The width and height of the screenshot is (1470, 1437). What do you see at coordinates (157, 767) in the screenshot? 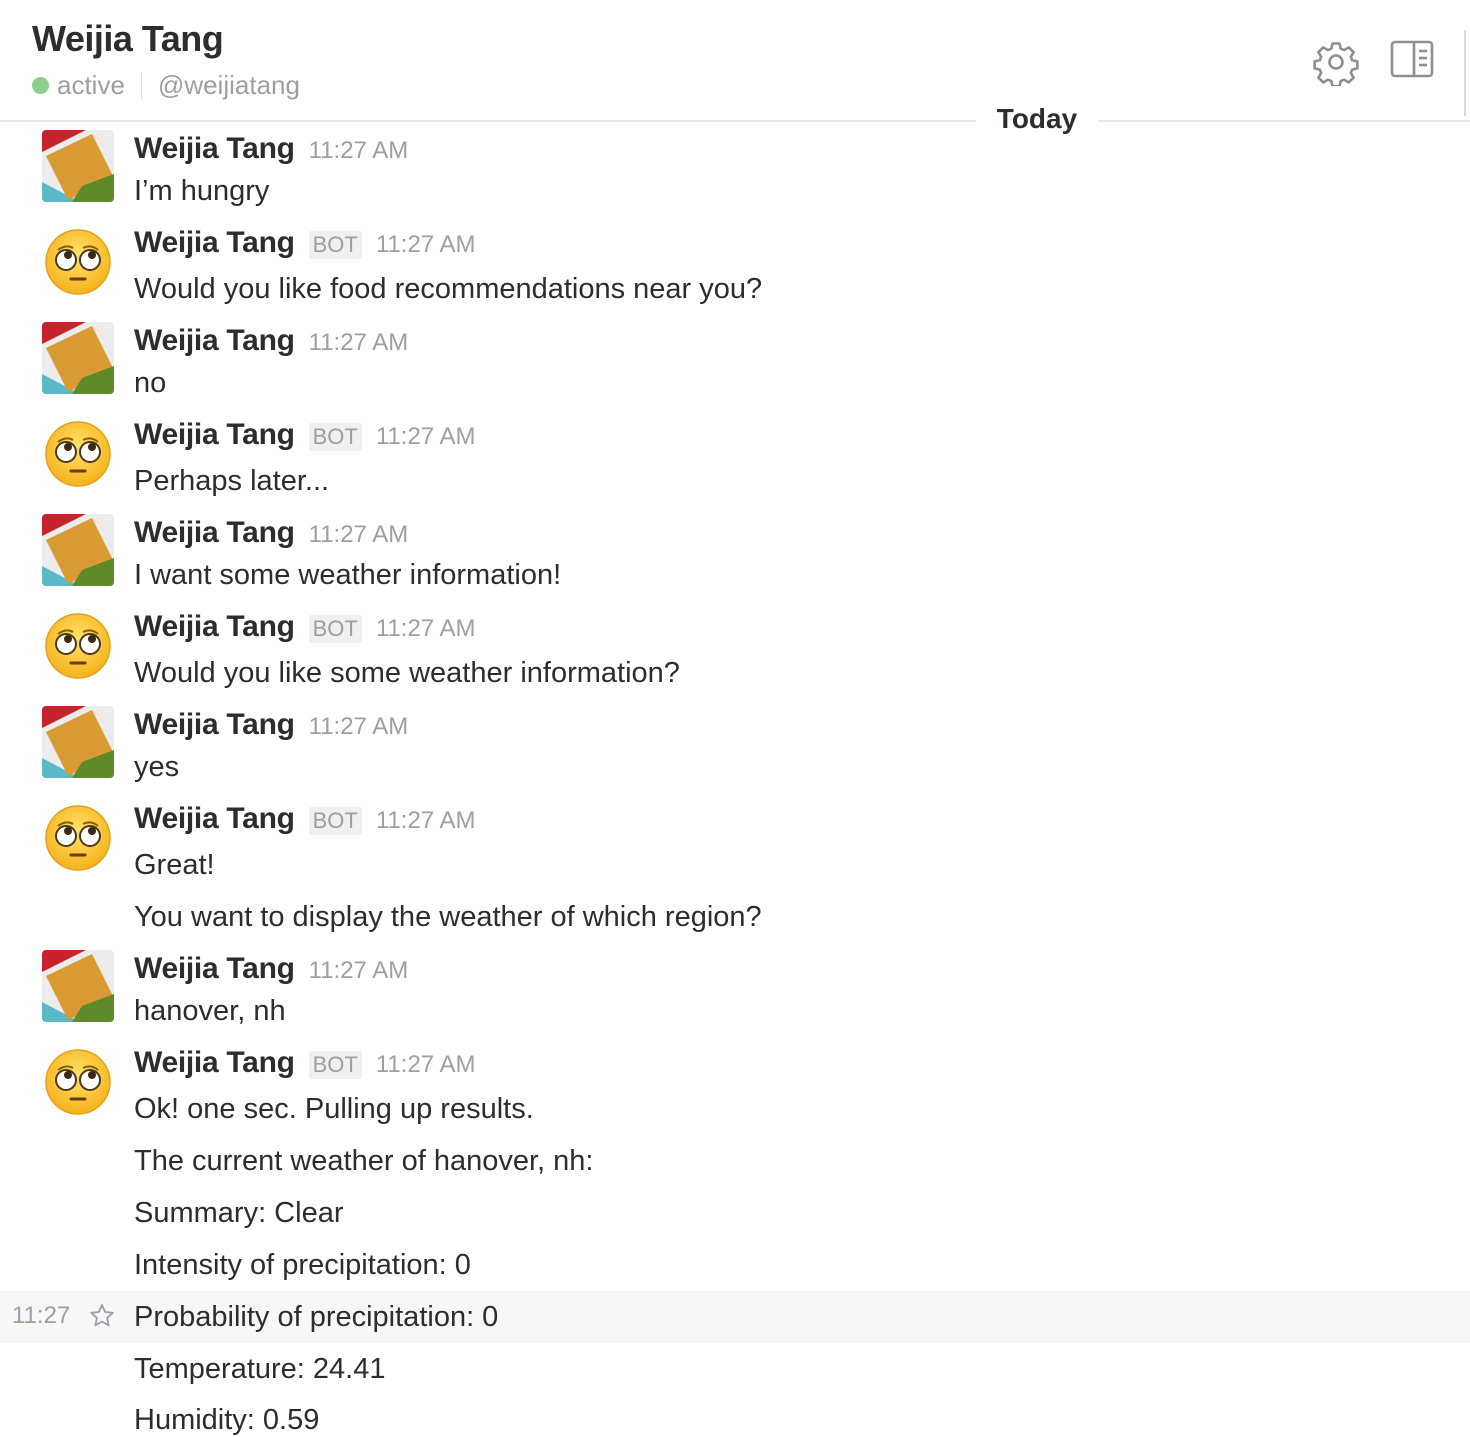
I see `message-text: yes` at bounding box center [157, 767].